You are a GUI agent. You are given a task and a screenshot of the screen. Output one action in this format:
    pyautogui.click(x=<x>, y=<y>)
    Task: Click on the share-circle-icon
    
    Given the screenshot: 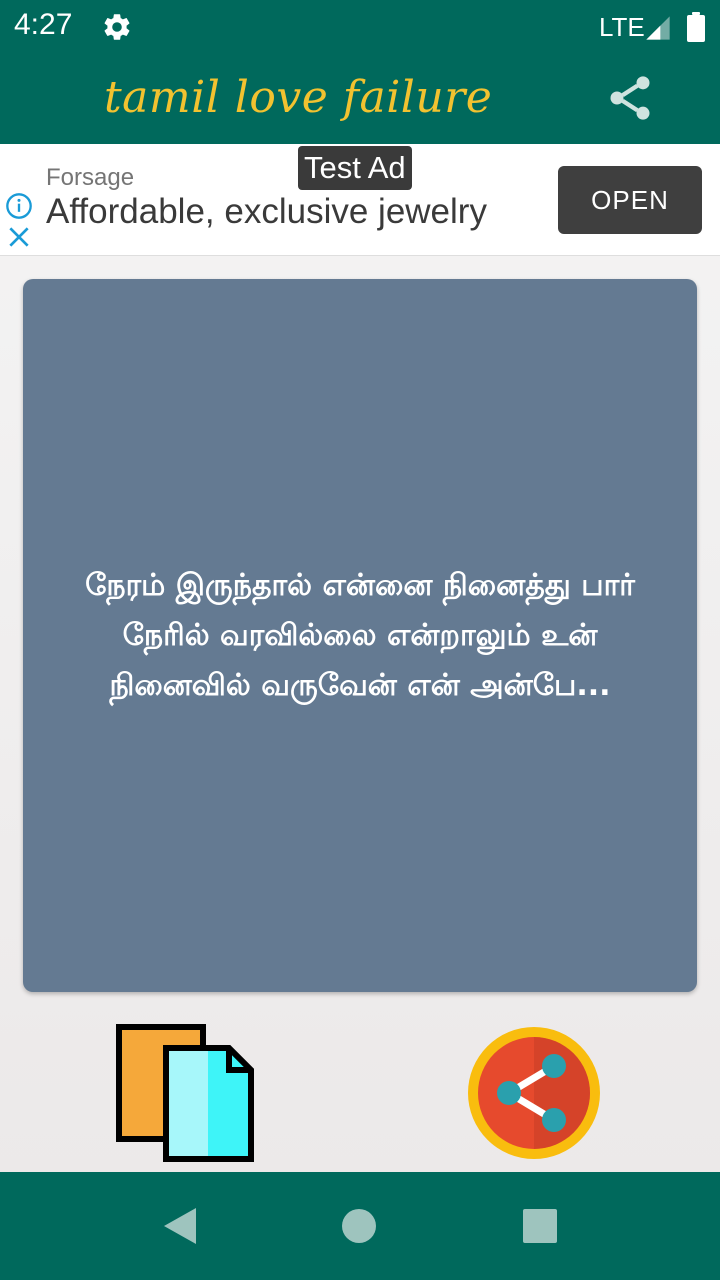 What is the action you would take?
    pyautogui.click(x=534, y=1093)
    